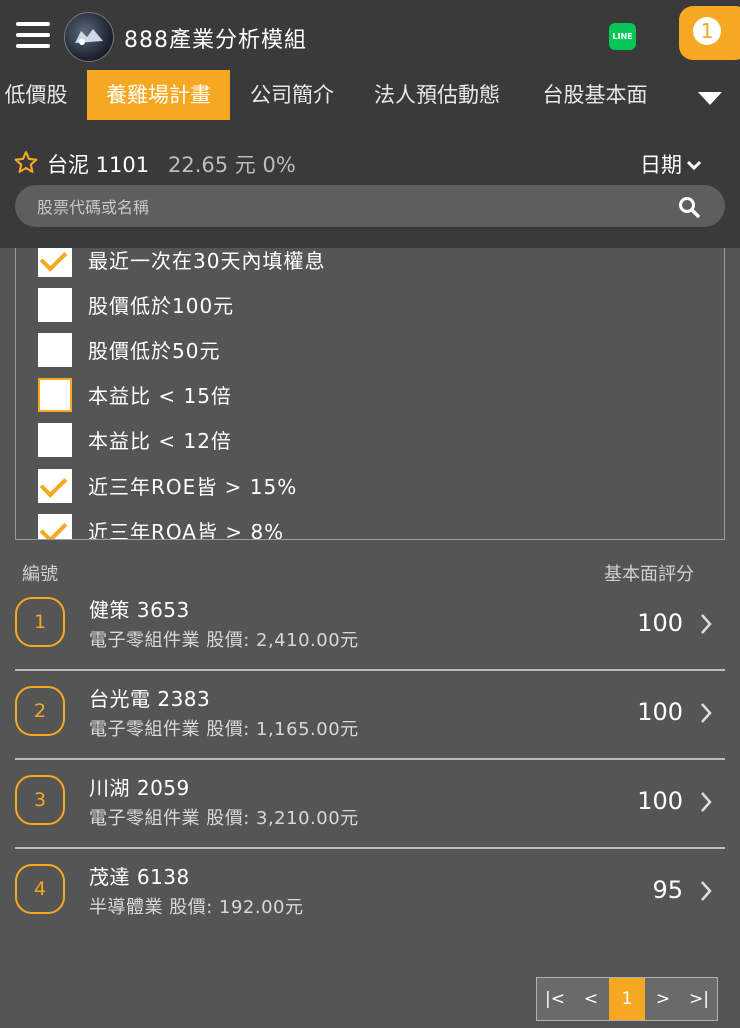  I want to click on search-icon, so click(689, 207).